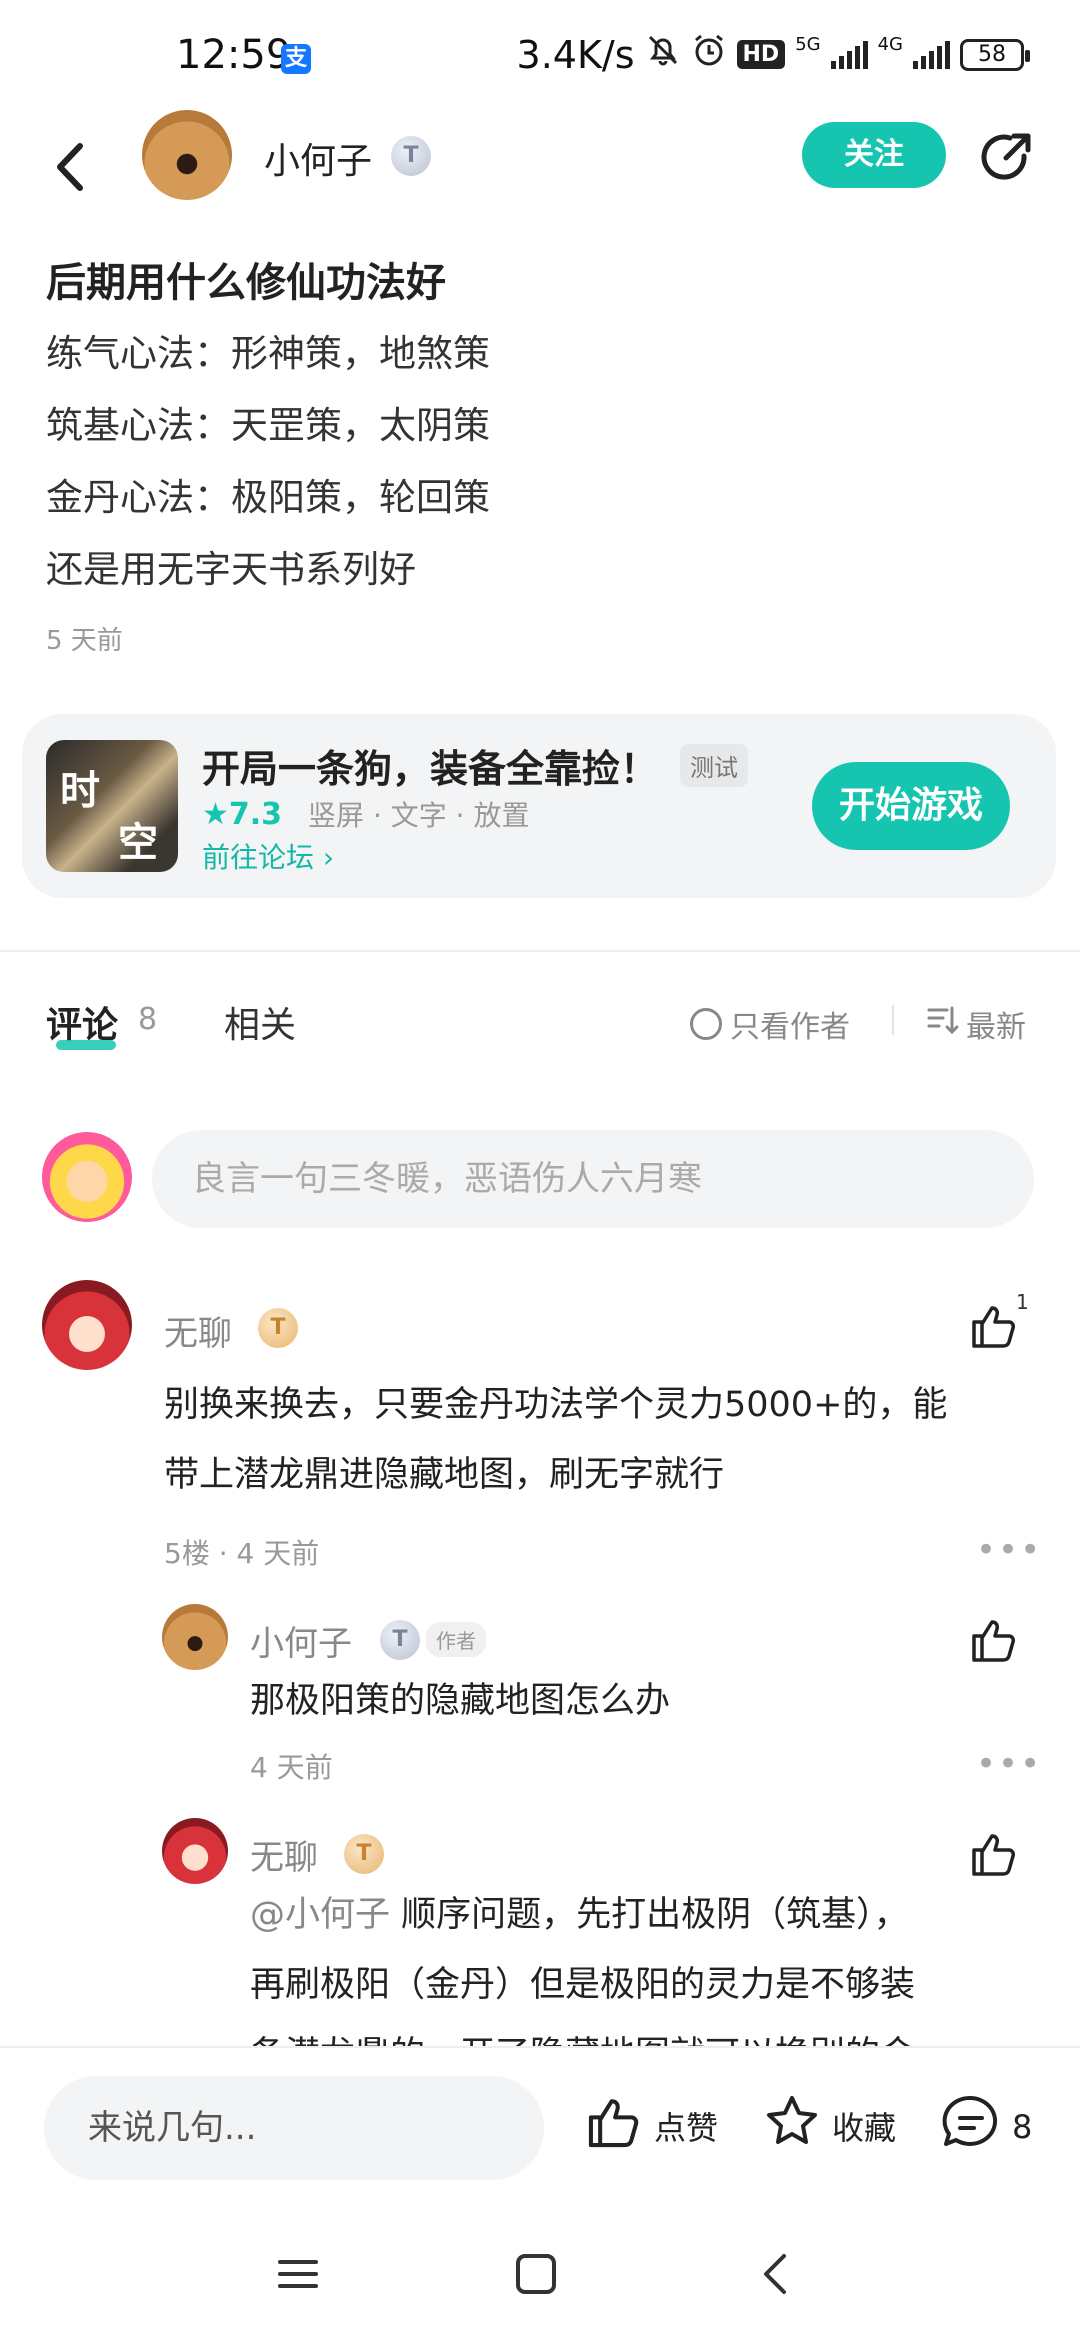 The height and width of the screenshot is (2340, 1080). I want to click on signal-5g-icon, so click(849, 54).